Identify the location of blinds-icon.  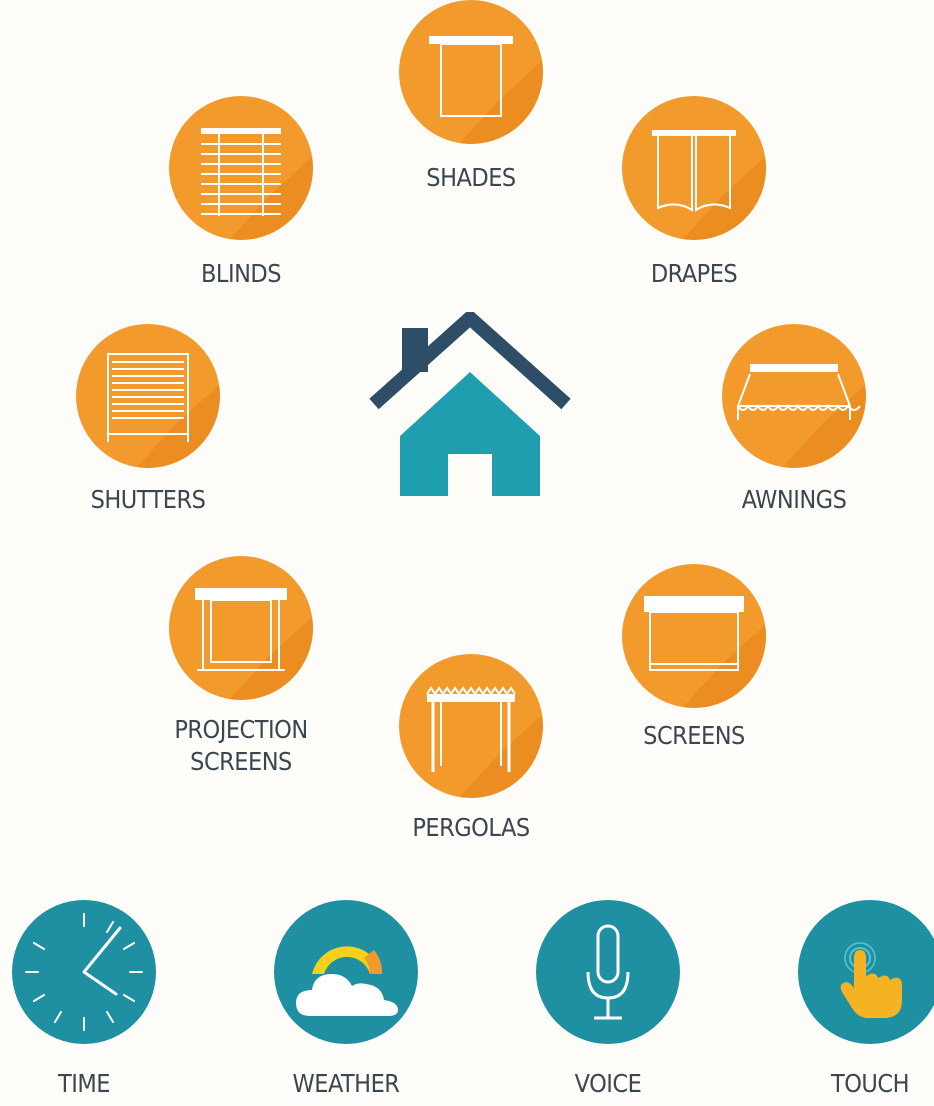
(241, 172).